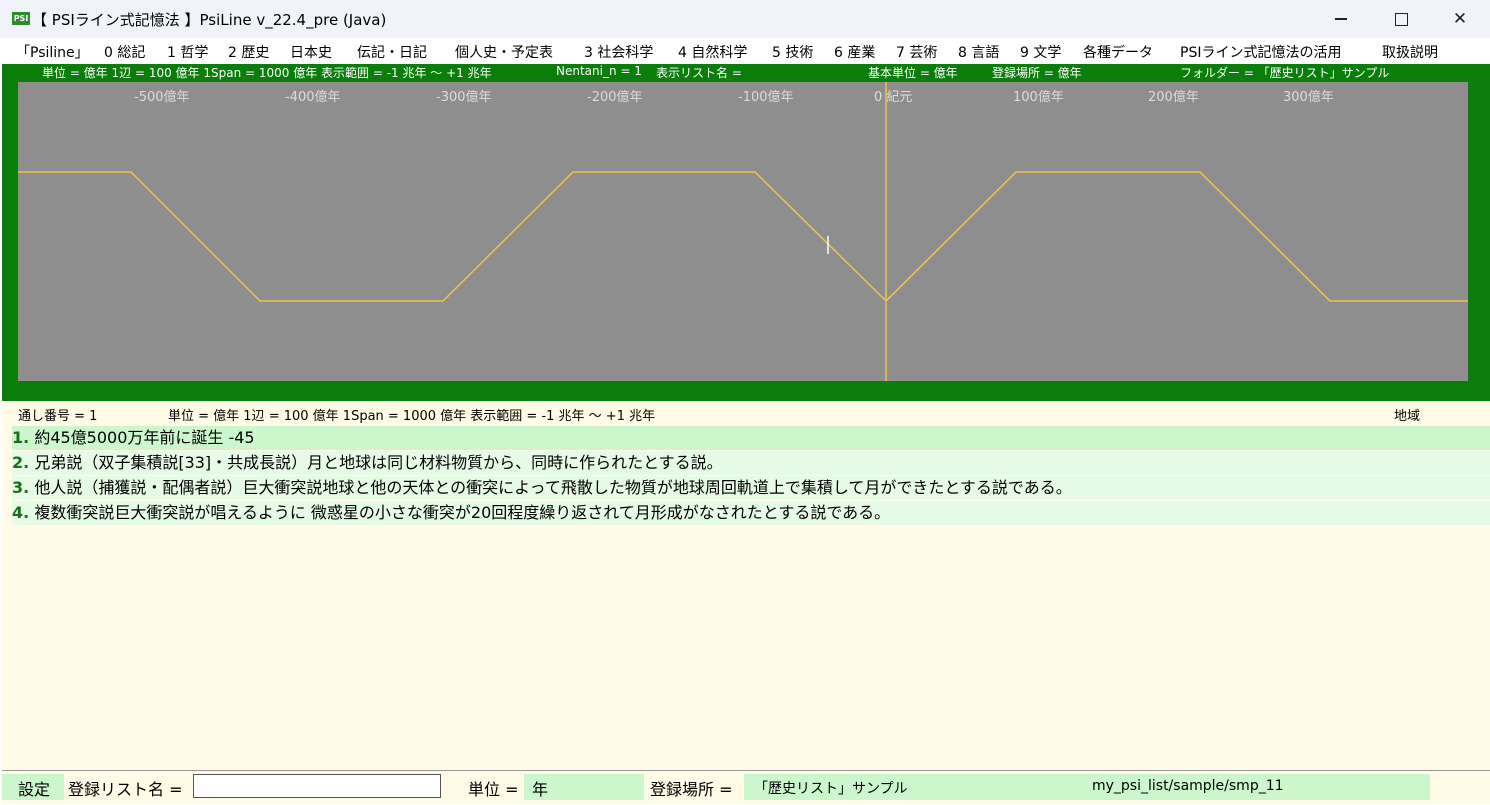 Image resolution: width=1490 pixels, height=805 pixels. I want to click on menu-history: 2 歴史, so click(248, 52).